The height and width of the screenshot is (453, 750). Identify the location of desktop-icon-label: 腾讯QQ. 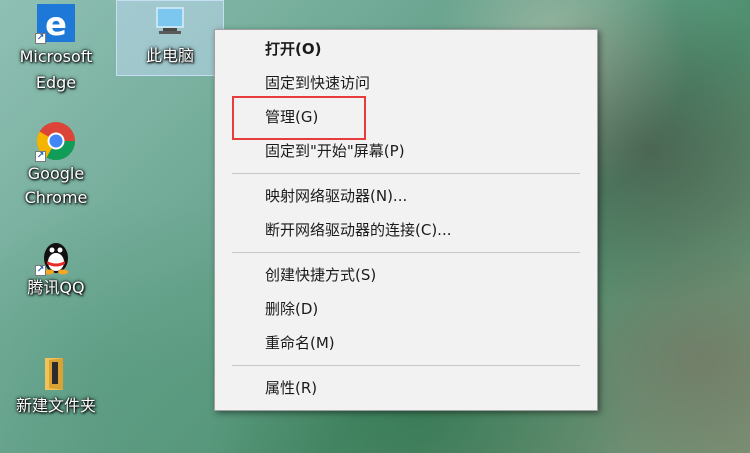
(56, 287).